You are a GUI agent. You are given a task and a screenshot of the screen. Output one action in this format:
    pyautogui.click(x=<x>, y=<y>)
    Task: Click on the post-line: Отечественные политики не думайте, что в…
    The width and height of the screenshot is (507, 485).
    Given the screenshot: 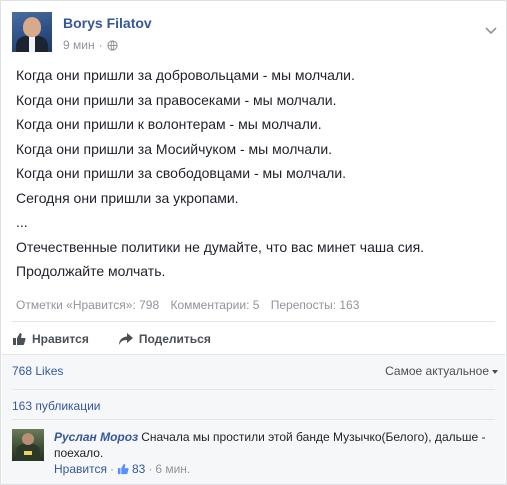 What is the action you would take?
    pyautogui.click(x=220, y=246)
    